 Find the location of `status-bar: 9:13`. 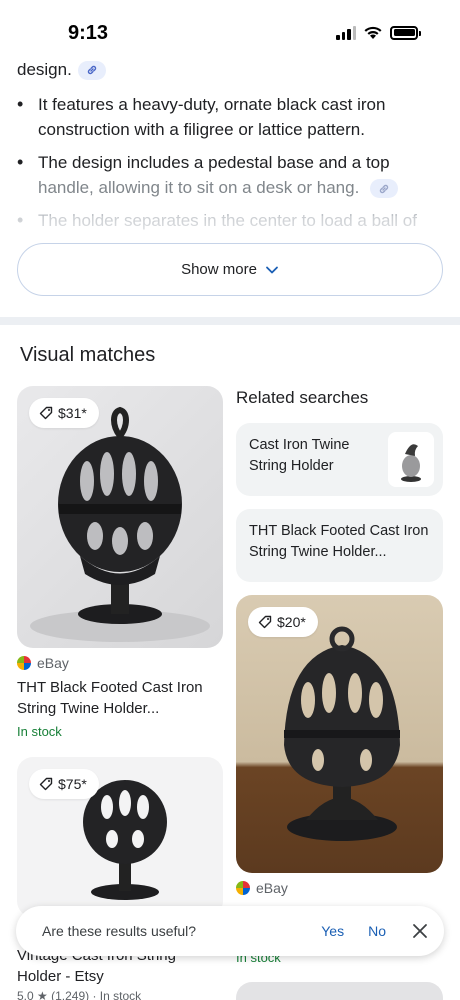

status-bar: 9:13 is located at coordinates (230, 29).